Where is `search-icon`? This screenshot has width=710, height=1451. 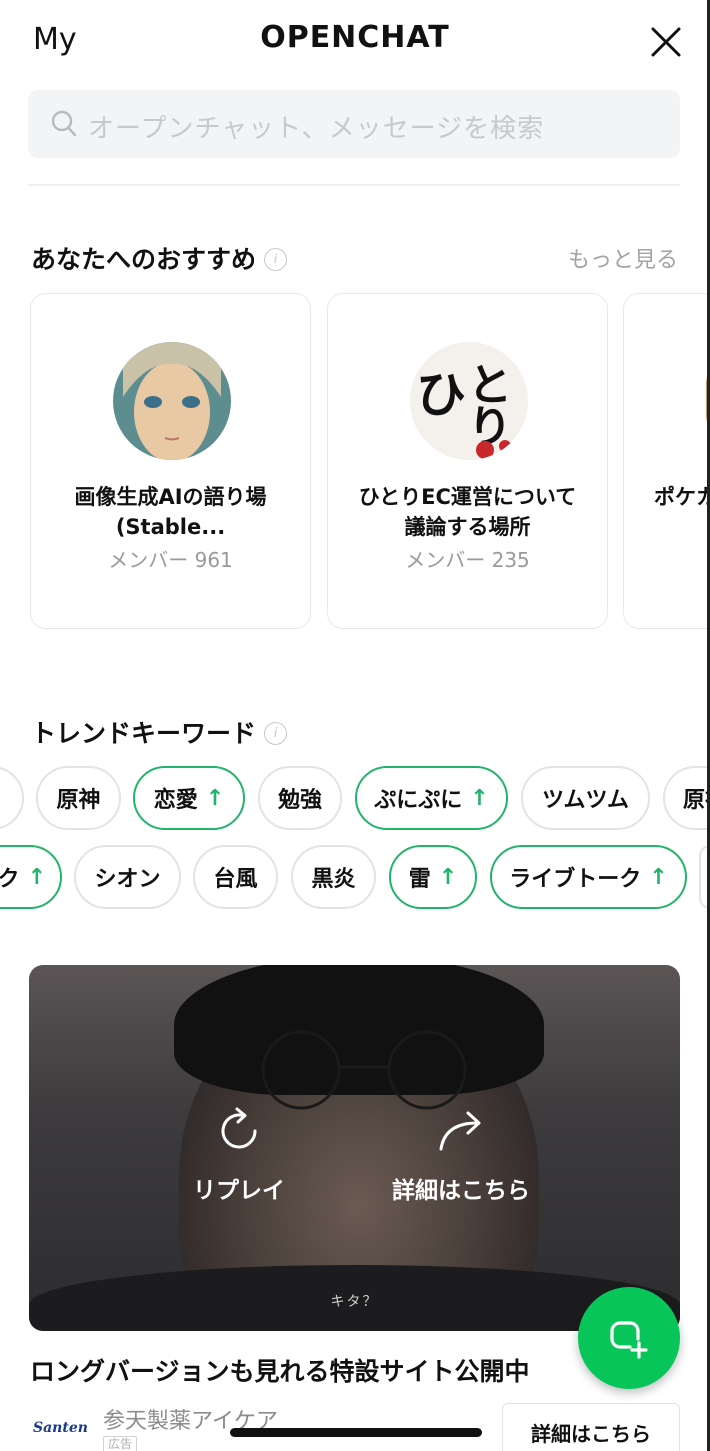 search-icon is located at coordinates (64, 123).